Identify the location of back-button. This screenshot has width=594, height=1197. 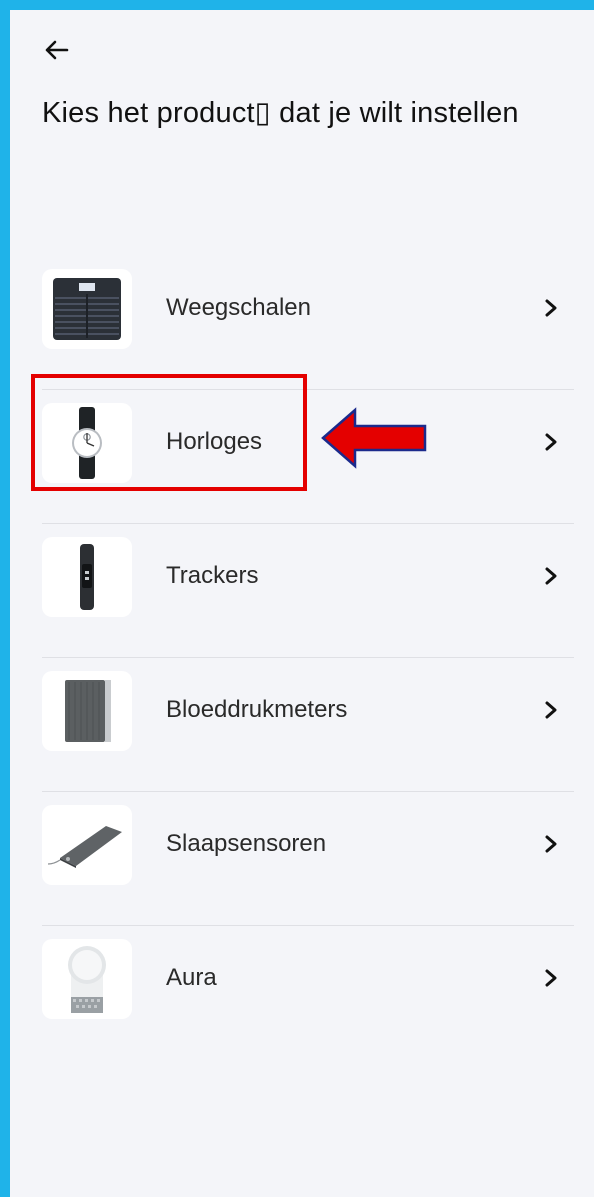
(56, 50).